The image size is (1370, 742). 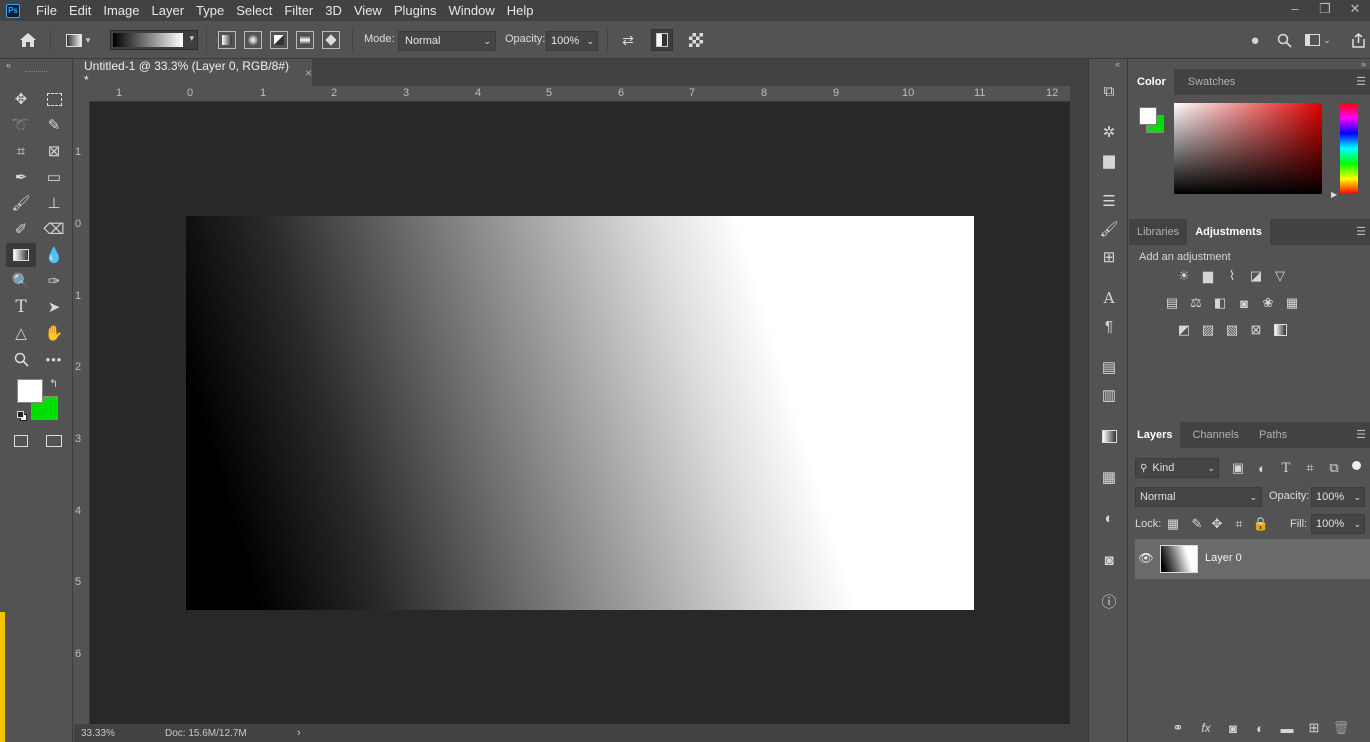 What do you see at coordinates (54, 177) in the screenshot?
I see `spot-healing-tool-icon: ▭` at bounding box center [54, 177].